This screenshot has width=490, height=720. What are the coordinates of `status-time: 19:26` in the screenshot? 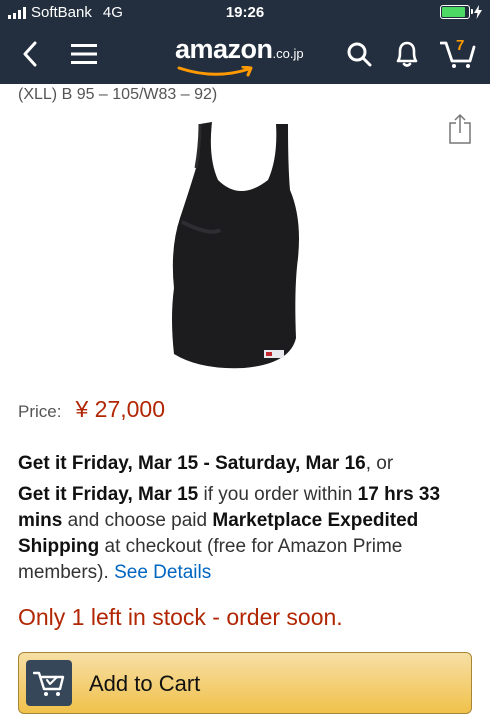 It's located at (245, 12).